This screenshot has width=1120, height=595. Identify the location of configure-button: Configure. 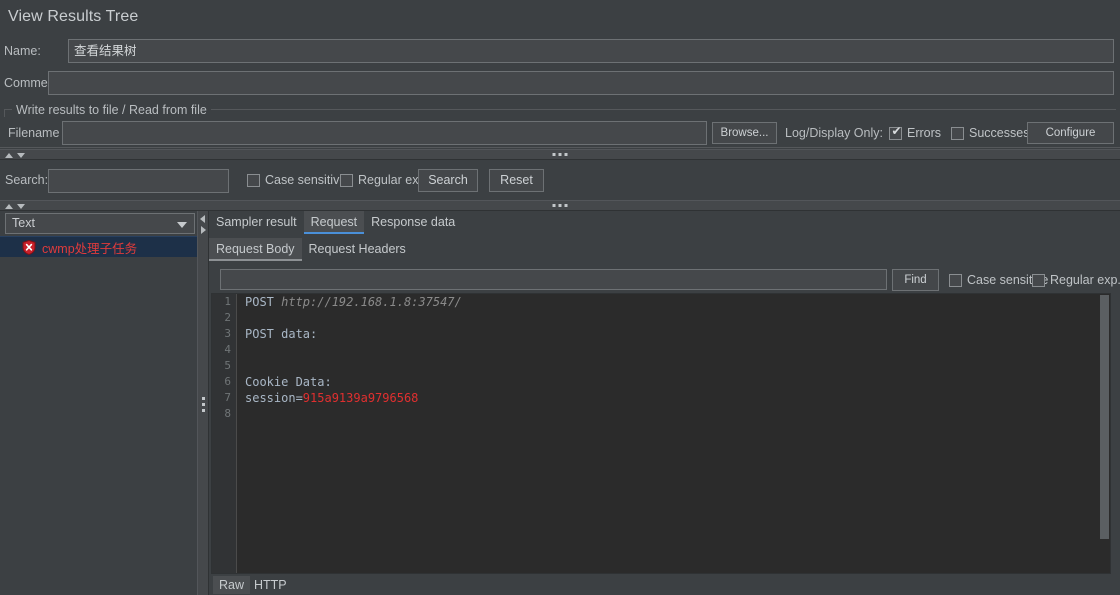
(1070, 133).